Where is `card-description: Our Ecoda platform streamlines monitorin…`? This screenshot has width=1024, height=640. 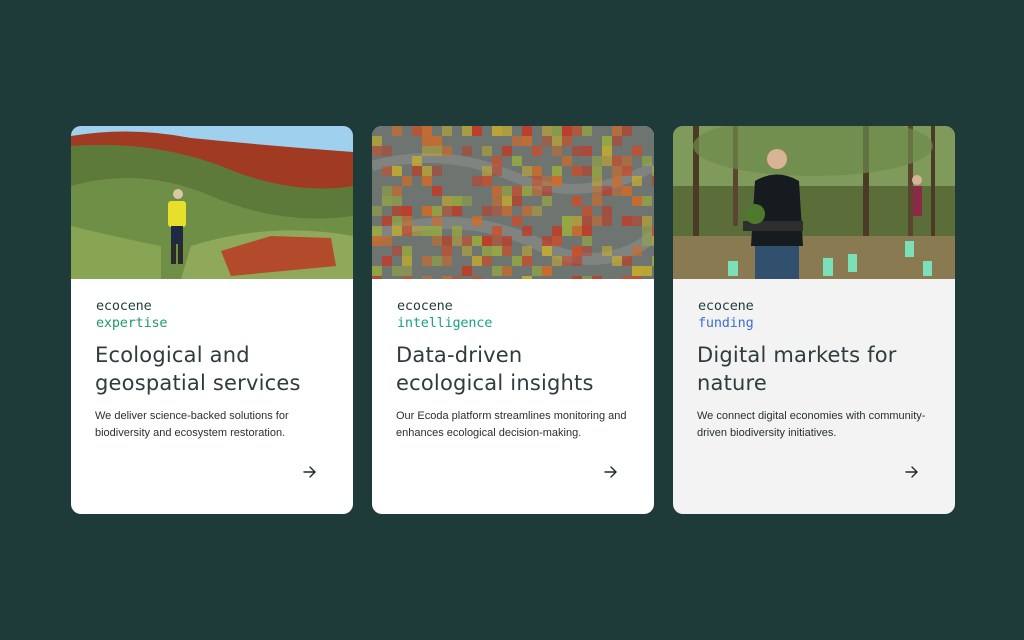
card-description: Our Ecoda platform streamlines monitorin… is located at coordinates (511, 424).